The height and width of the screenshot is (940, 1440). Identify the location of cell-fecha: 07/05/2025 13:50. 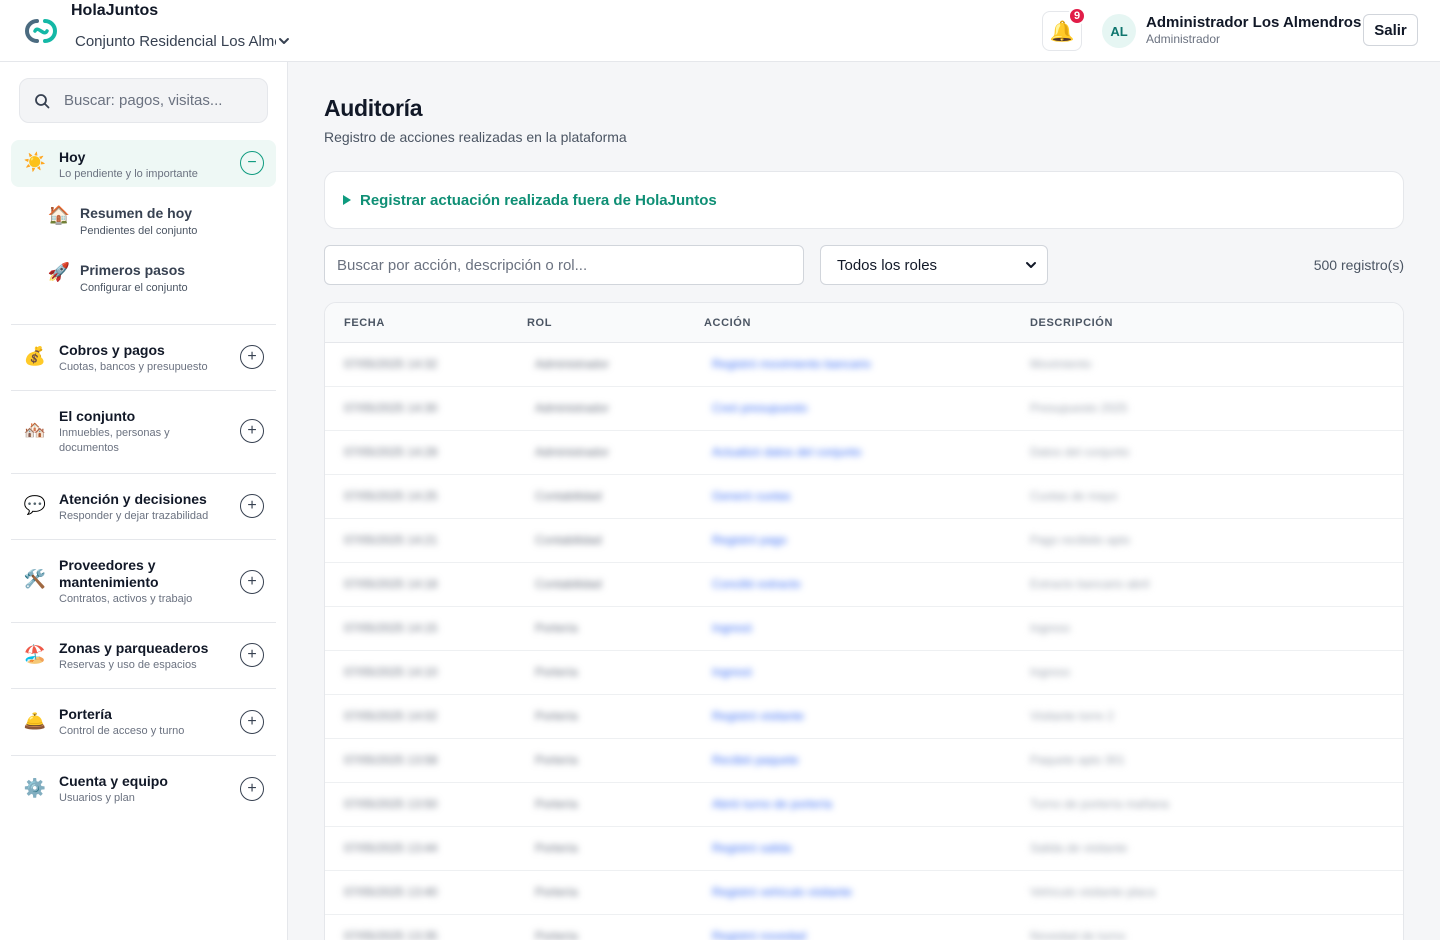
(391, 804).